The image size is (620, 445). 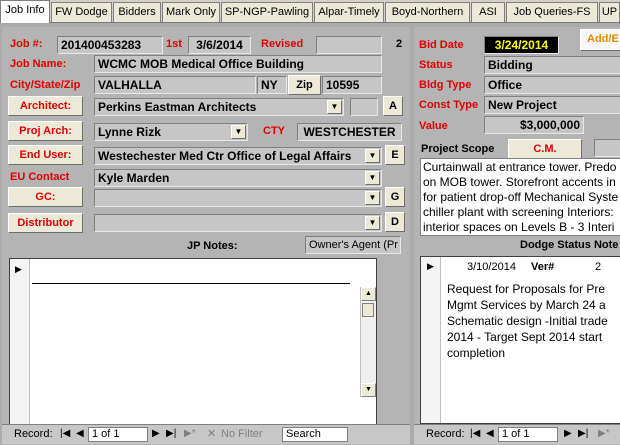 What do you see at coordinates (175, 85) in the screenshot?
I see `city-field: VALHALLA` at bounding box center [175, 85].